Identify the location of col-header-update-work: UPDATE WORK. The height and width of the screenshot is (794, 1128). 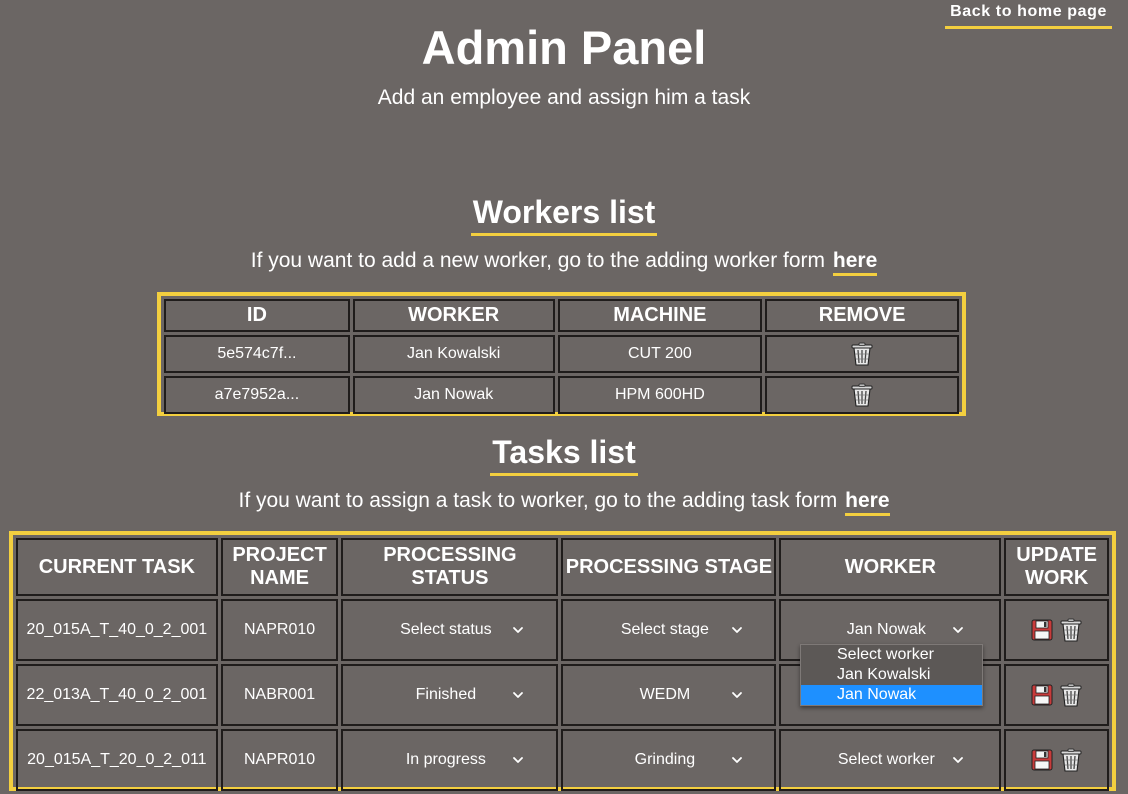
(1056, 567).